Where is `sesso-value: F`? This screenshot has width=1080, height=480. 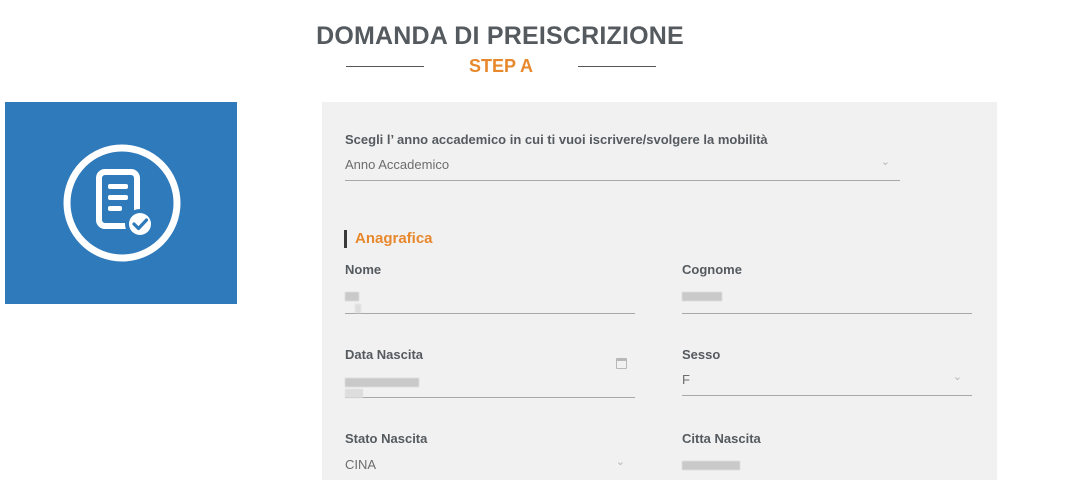
sesso-value: F is located at coordinates (686, 379).